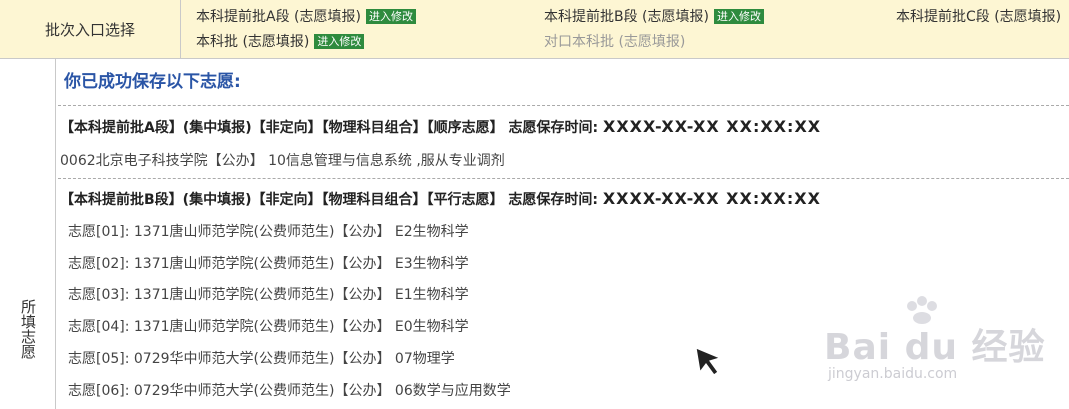 Image resolution: width=1069 pixels, height=409 pixels. I want to click on batch-entry-label: 批次入口选择, so click(90, 29).